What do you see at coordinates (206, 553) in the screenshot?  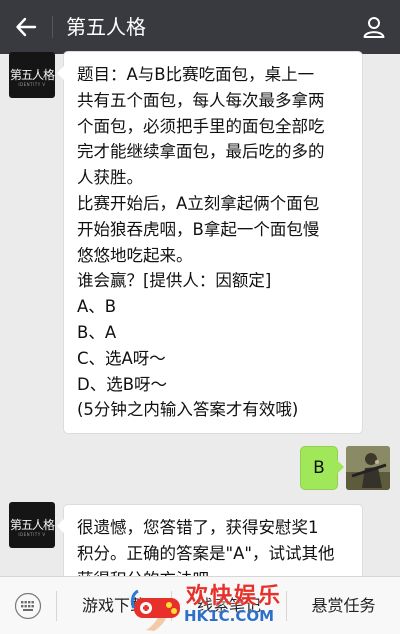 I see `message-line: 积分。正确的答案是"A"，试试其他` at bounding box center [206, 553].